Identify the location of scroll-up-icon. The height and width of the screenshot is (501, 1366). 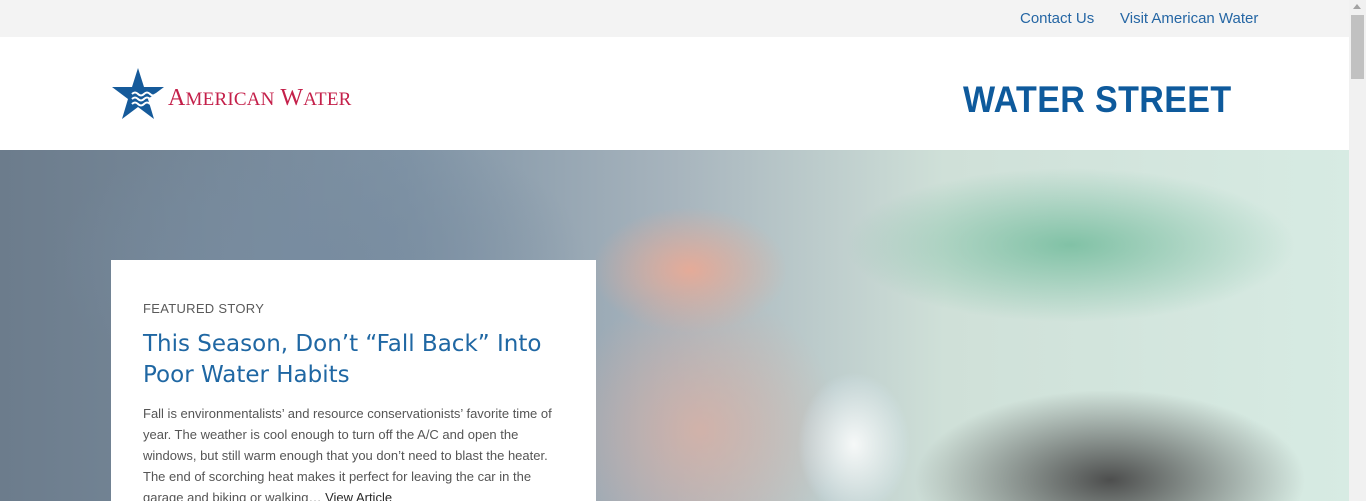
(1357, 6).